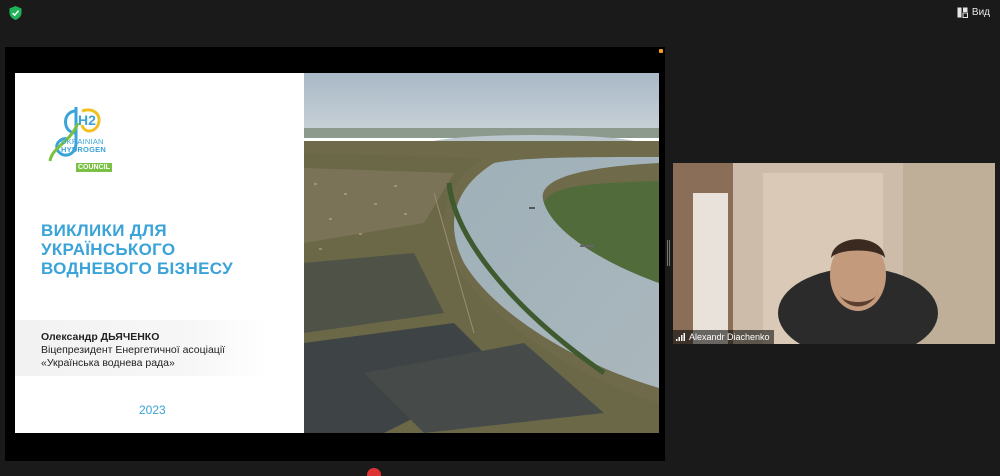 The height and width of the screenshot is (476, 1000). Describe the element at coordinates (152, 410) in the screenshot. I see `slide-year: 2023` at that location.